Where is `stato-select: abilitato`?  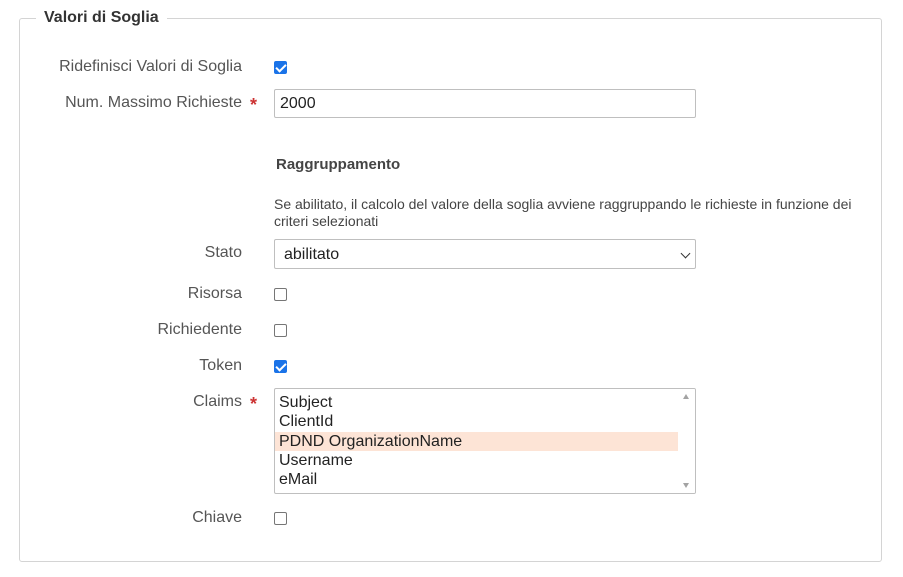
stato-select: abilitato is located at coordinates (485, 254).